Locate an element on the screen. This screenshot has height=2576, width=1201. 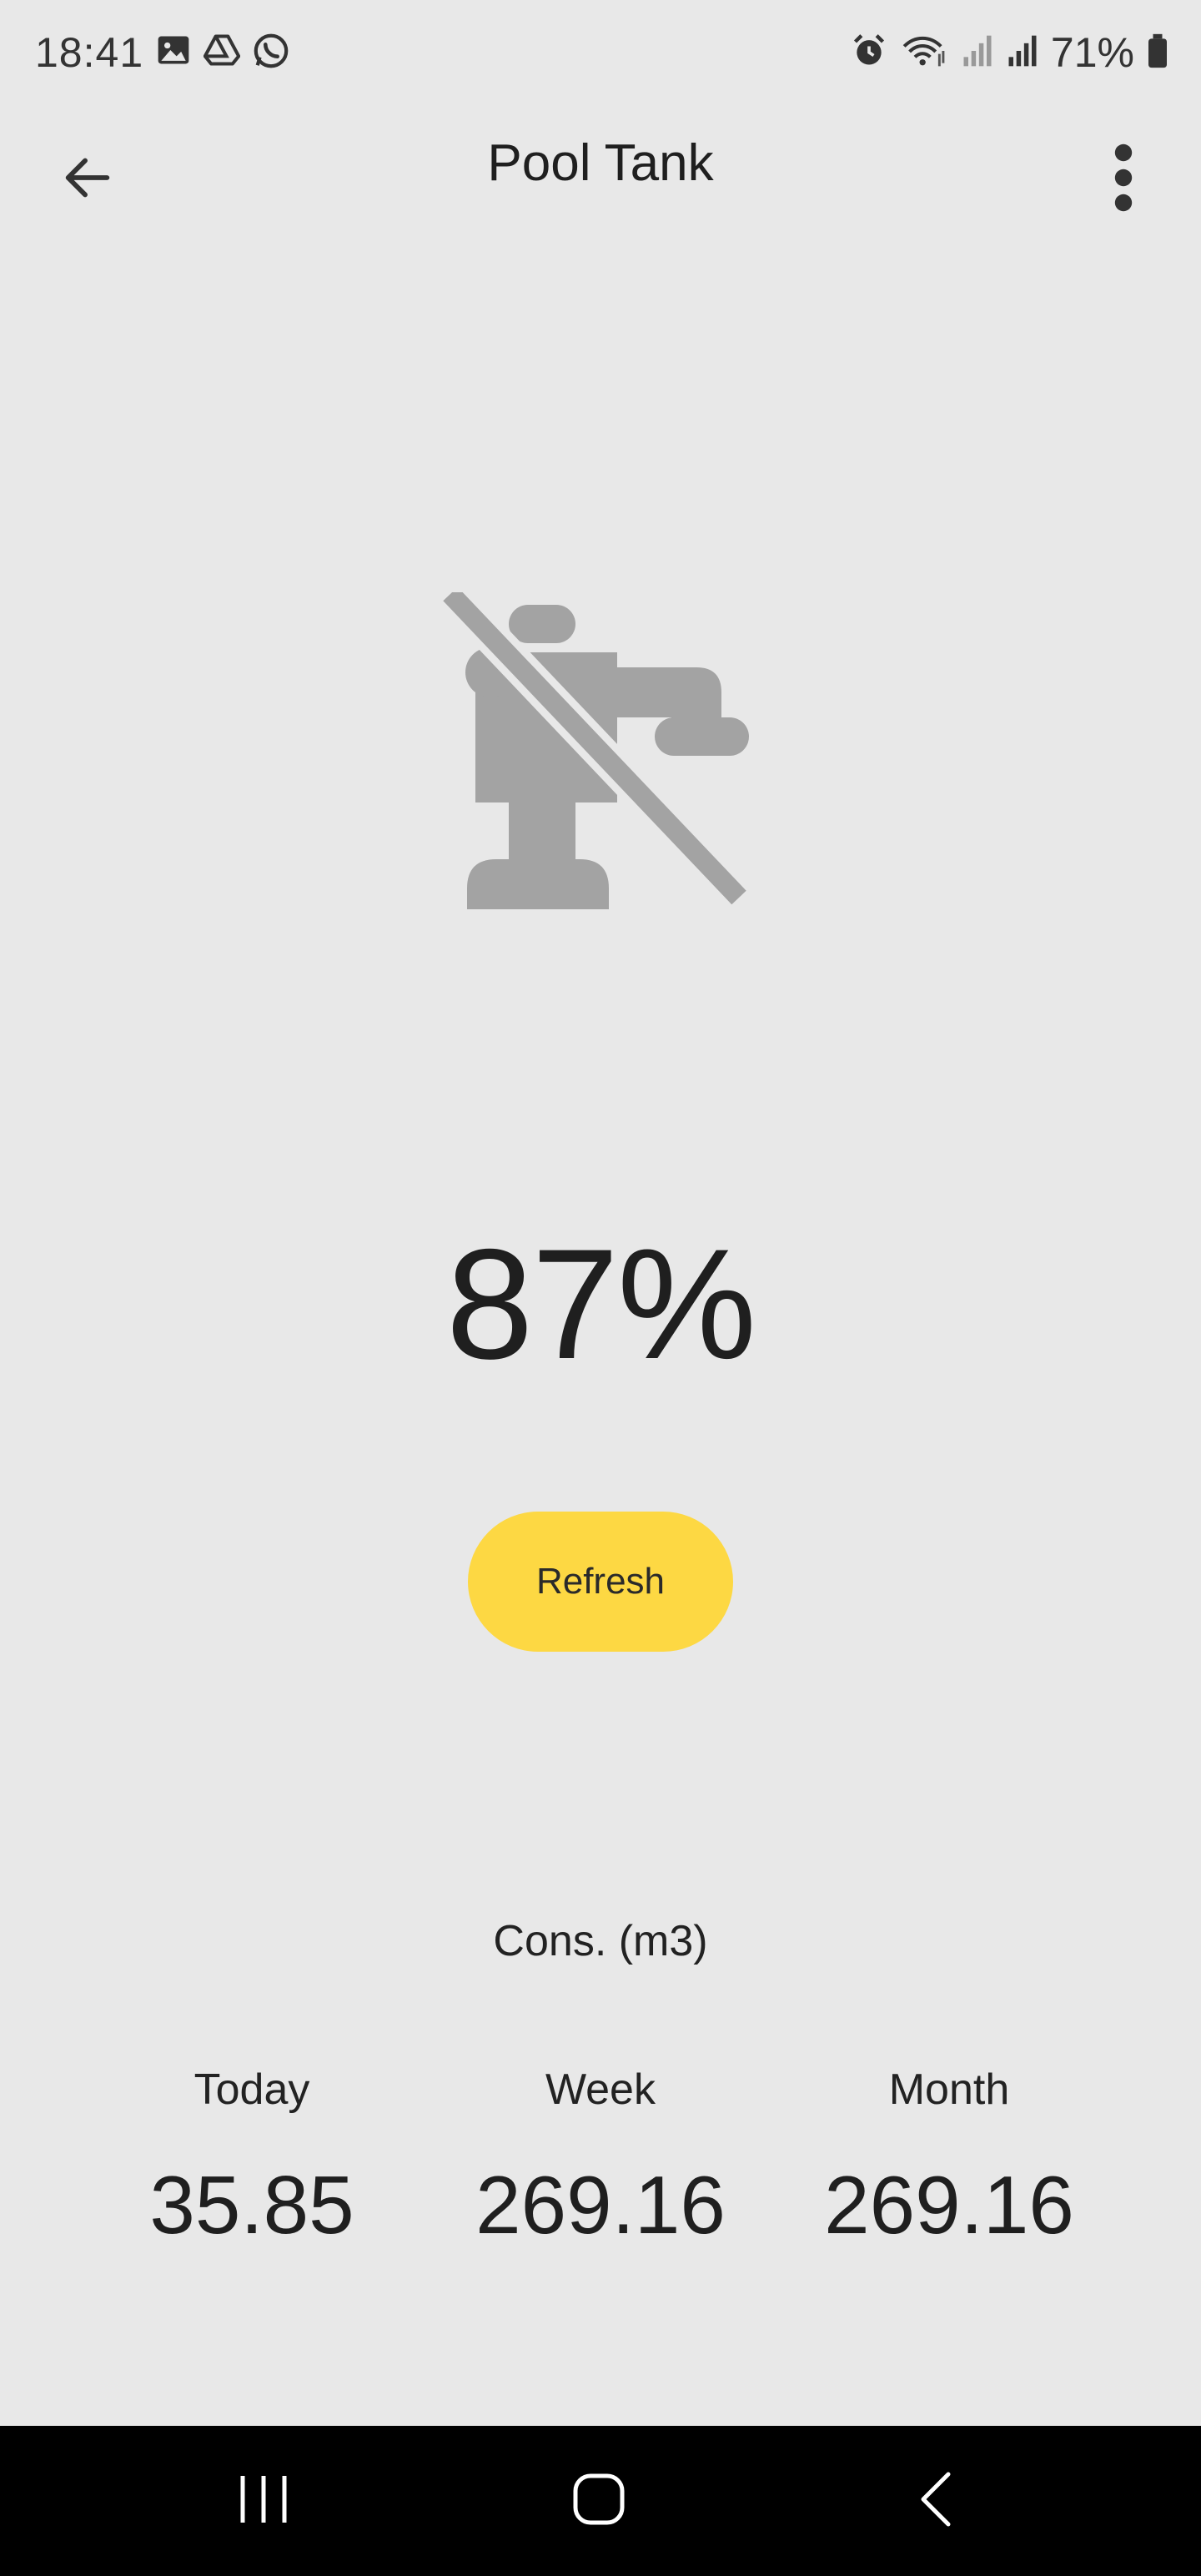
battery-percentage: 71% is located at coordinates (1092, 52).